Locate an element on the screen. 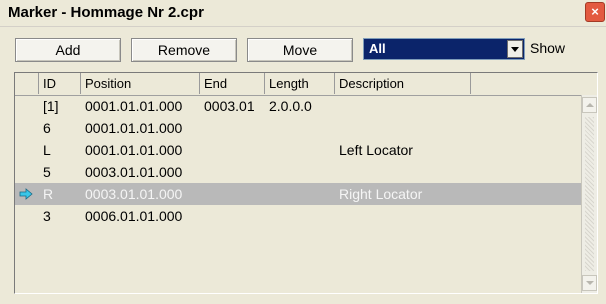 This screenshot has width=606, height=304. vertical-scrollbar is located at coordinates (589, 194).